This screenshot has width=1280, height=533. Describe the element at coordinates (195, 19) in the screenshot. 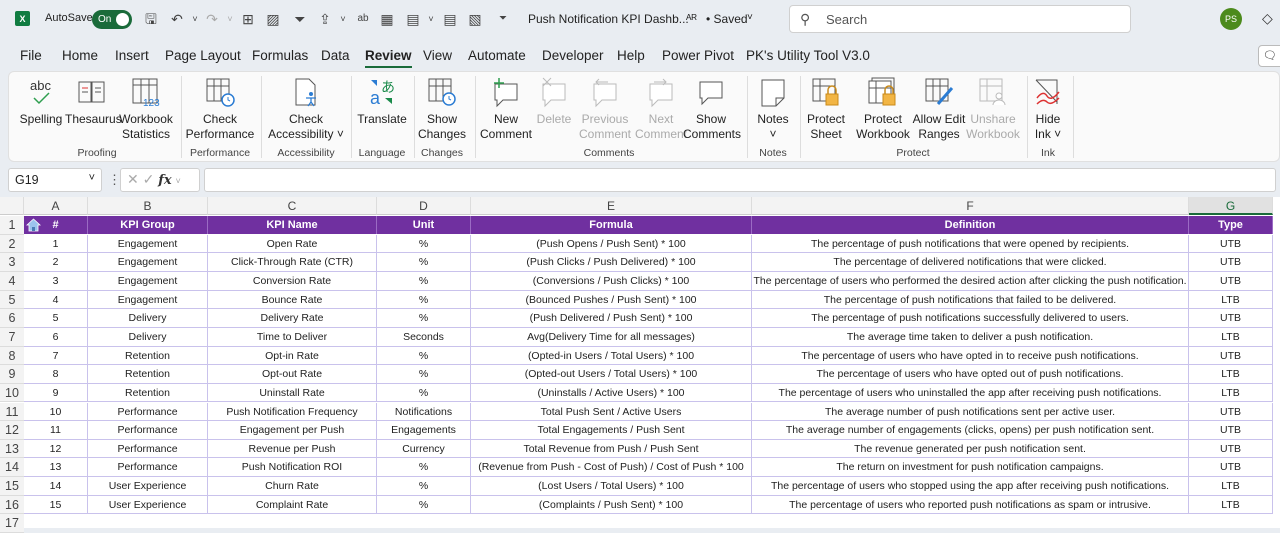

I see `undo-dropdown-icon: ˅` at that location.